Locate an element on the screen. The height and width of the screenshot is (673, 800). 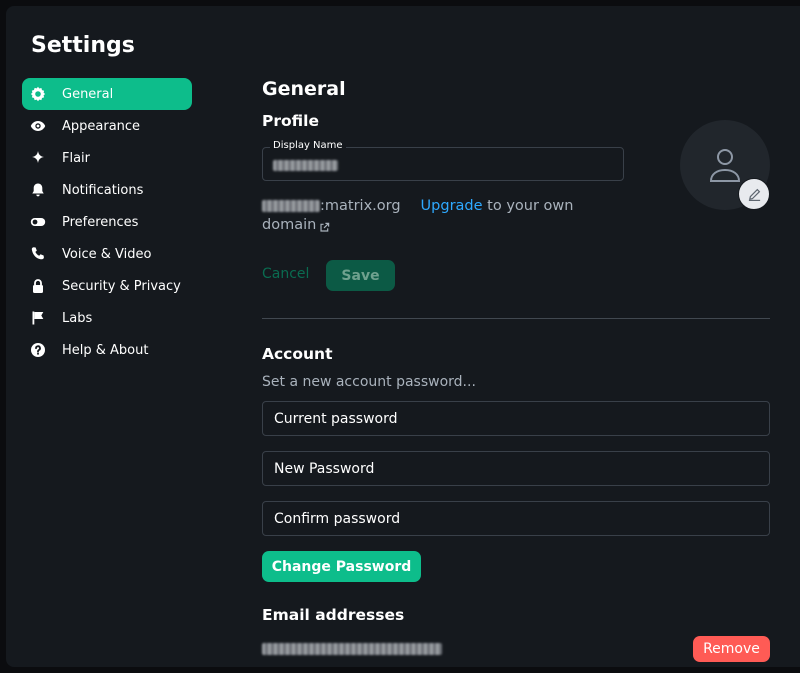
sidebar-item-label: Voice & Video is located at coordinates (107, 254).